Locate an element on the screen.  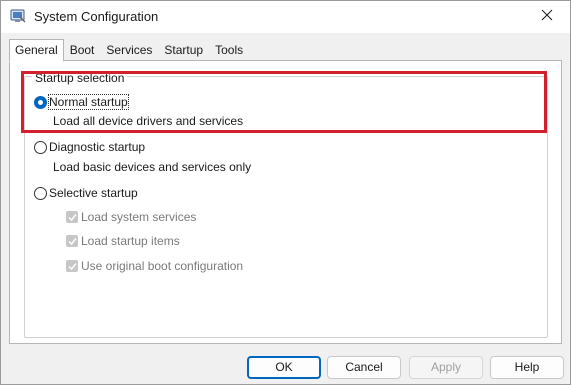
normal-startup-radio is located at coordinates (40, 102).